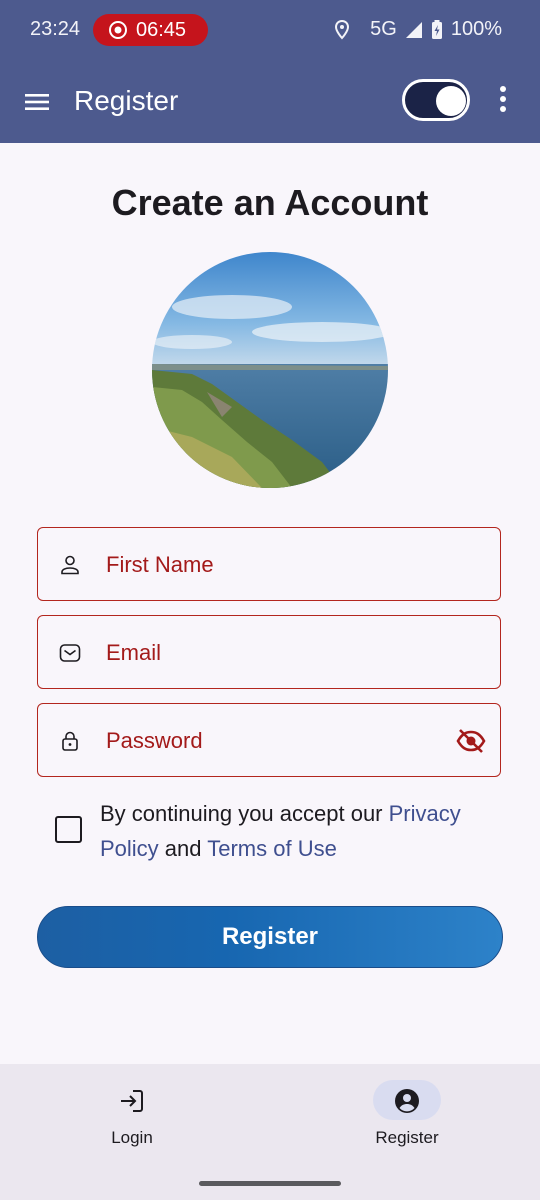 This screenshot has height=1200, width=540. What do you see at coordinates (70, 565) in the screenshot?
I see `person-icon` at bounding box center [70, 565].